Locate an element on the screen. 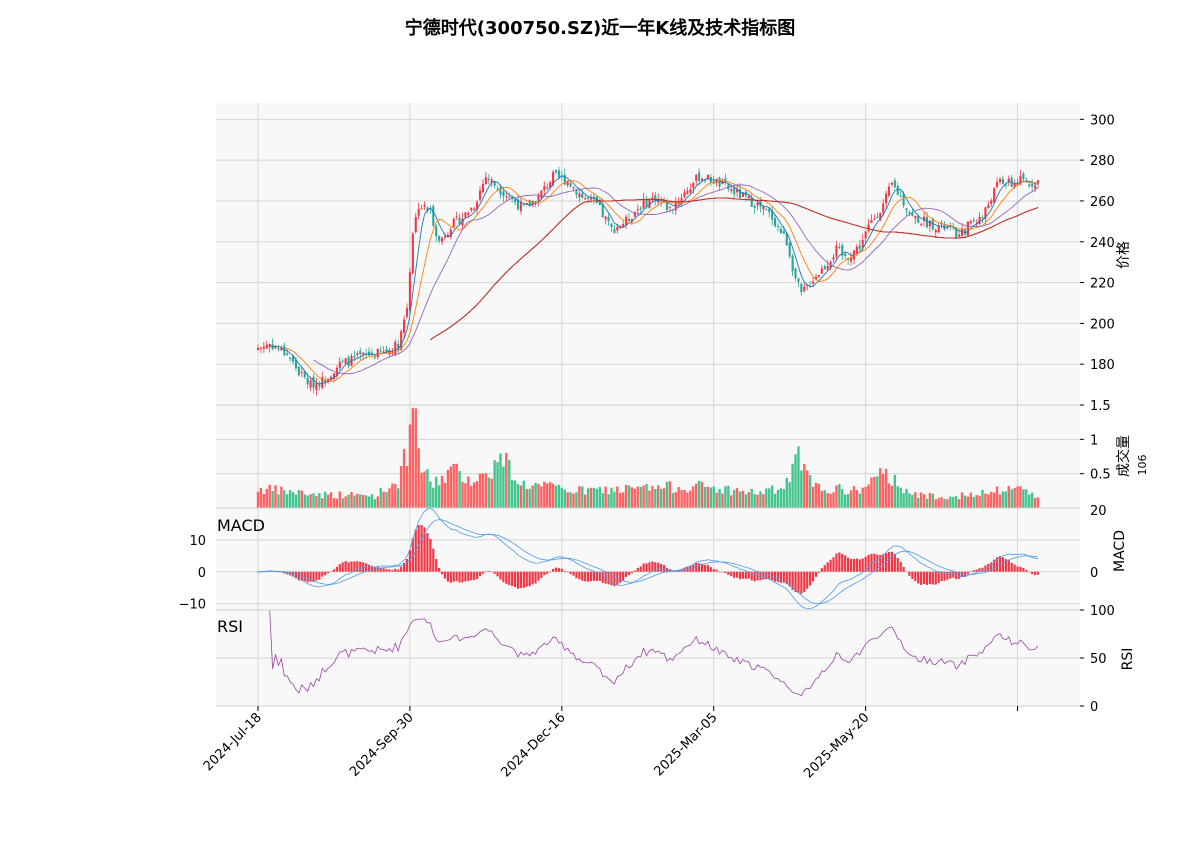 The image size is (1200, 862). price-axis-label: 价格 is located at coordinates (1124, 255).